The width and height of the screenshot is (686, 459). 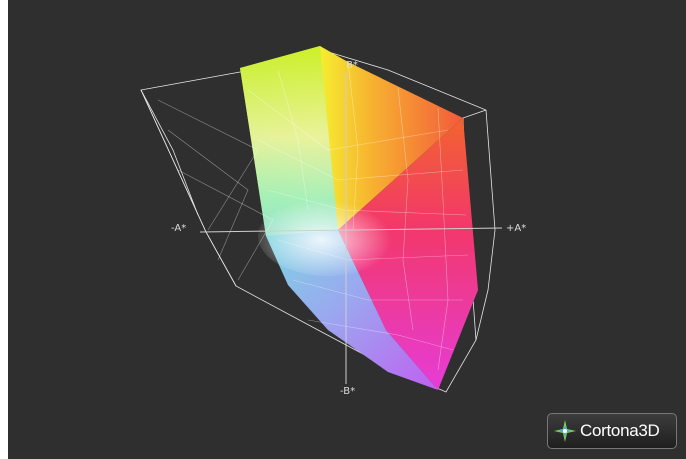 What do you see at coordinates (179, 228) in the screenshot?
I see `axis-label-a-minus: -A*` at bounding box center [179, 228].